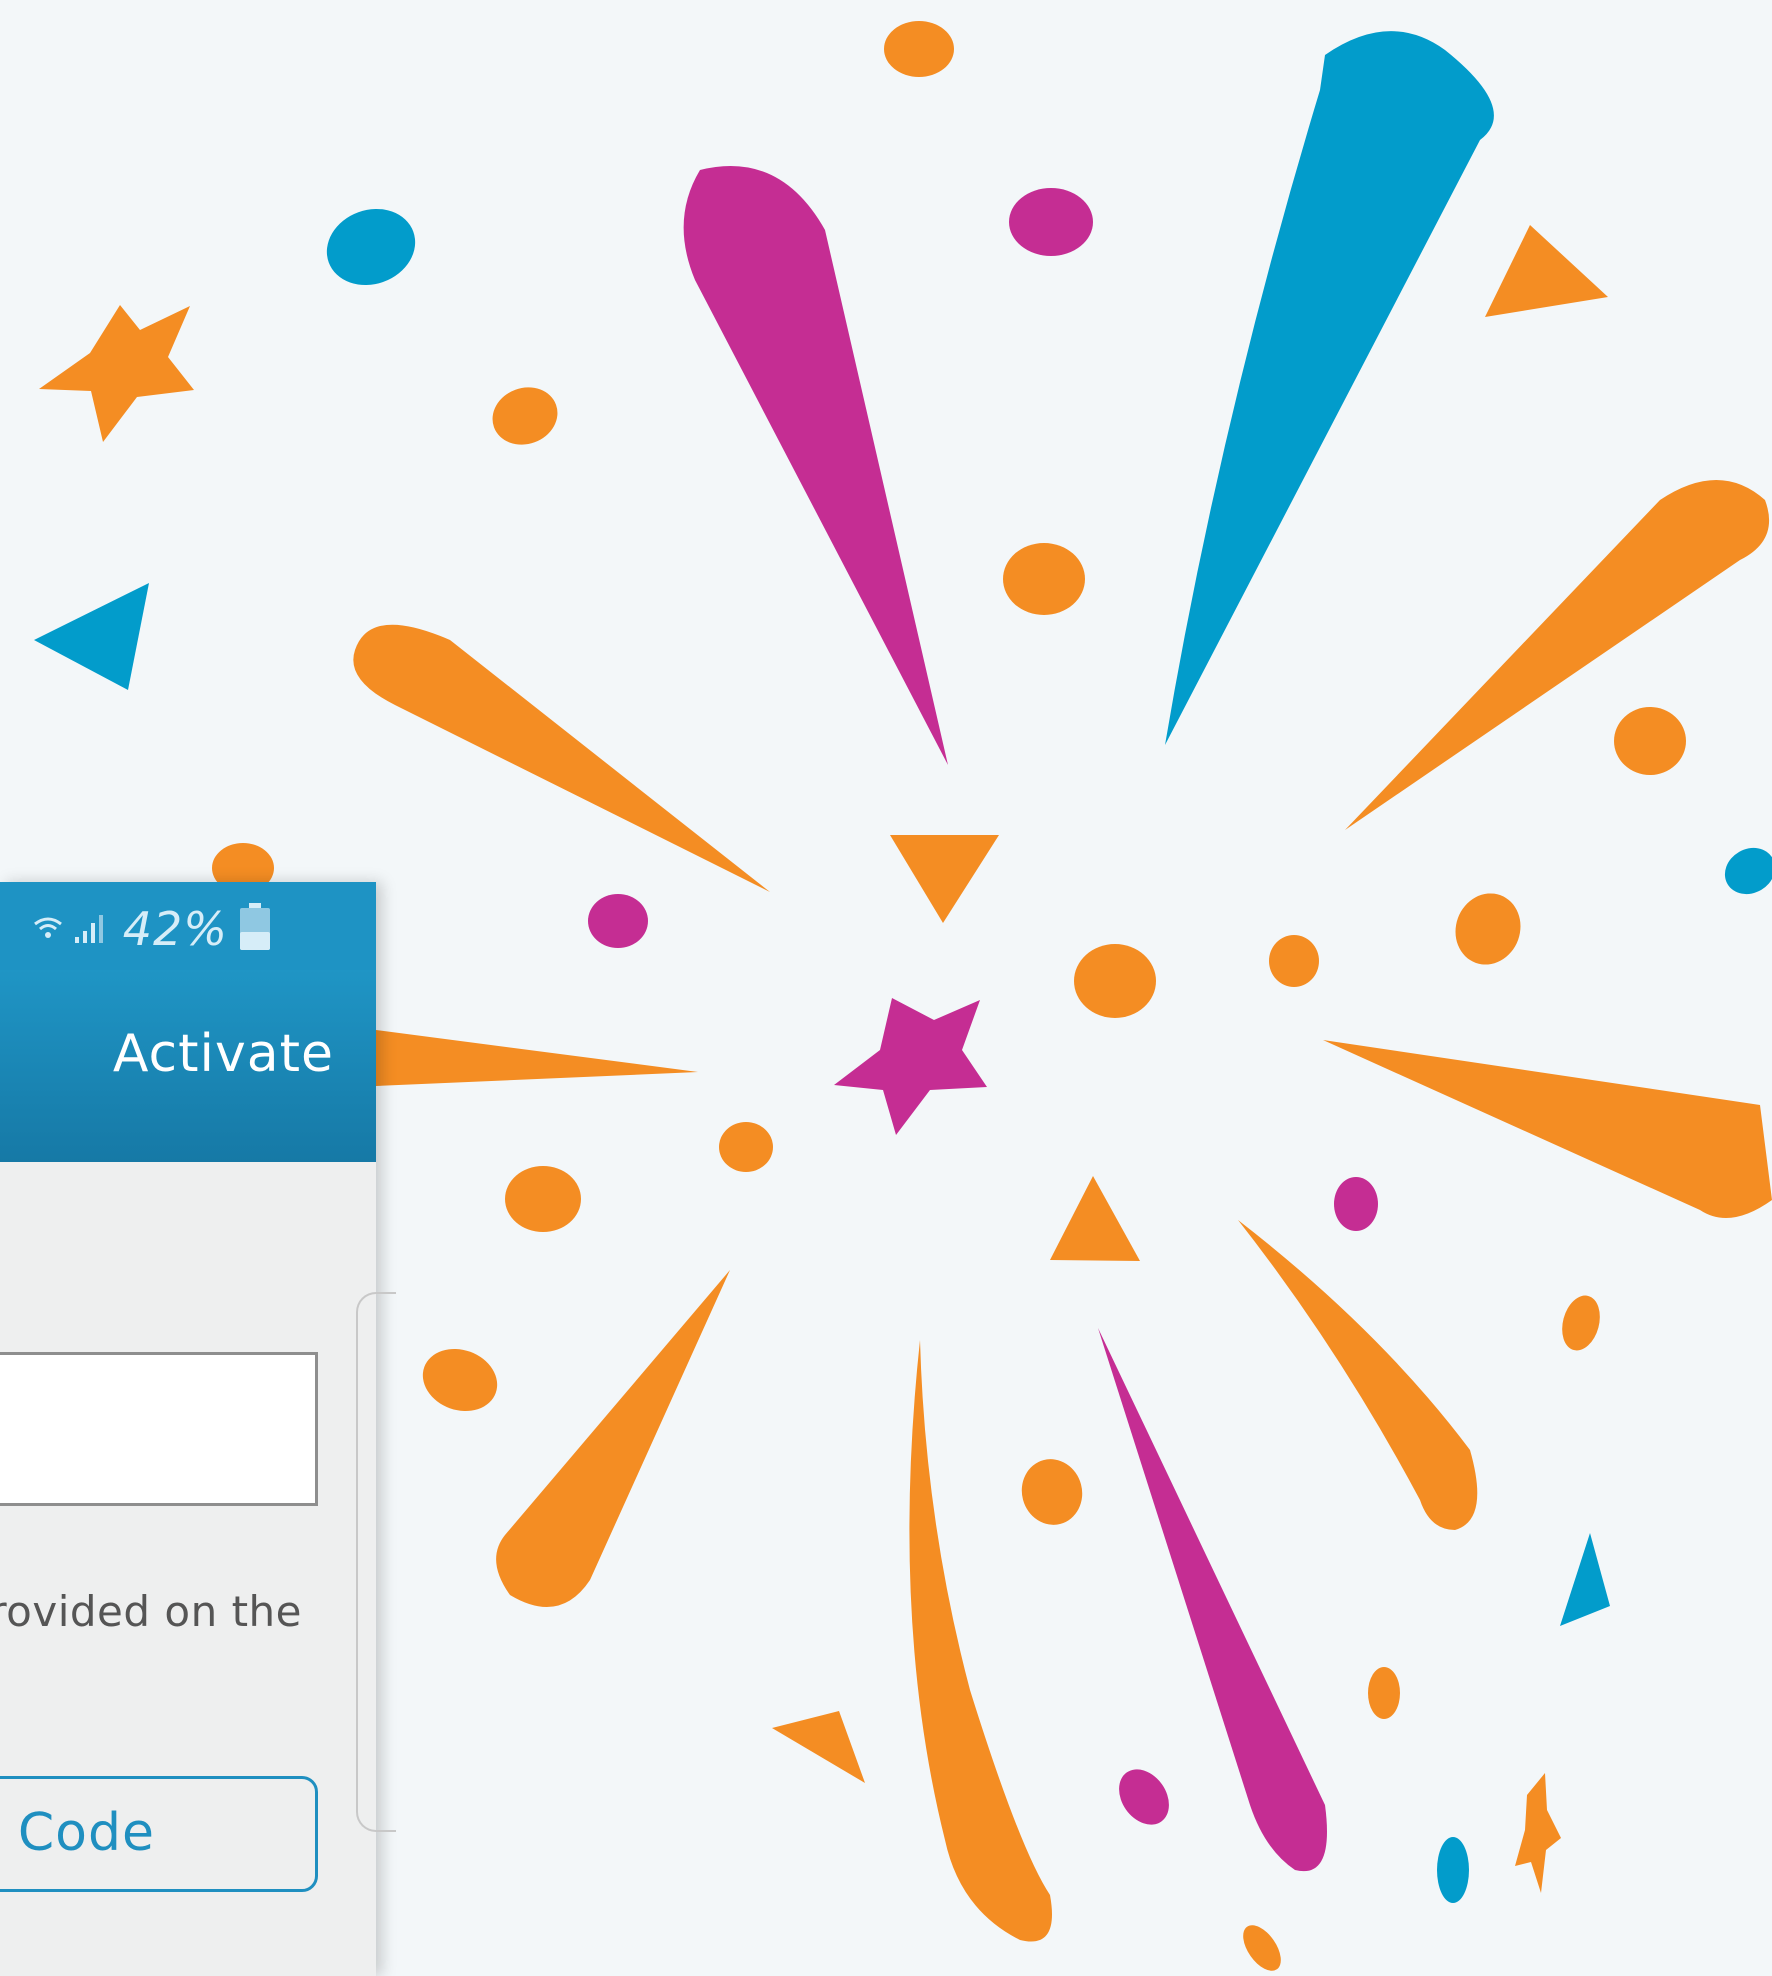 The height and width of the screenshot is (1976, 1772). What do you see at coordinates (223, 1054) in the screenshot?
I see `activate-button: Activate` at bounding box center [223, 1054].